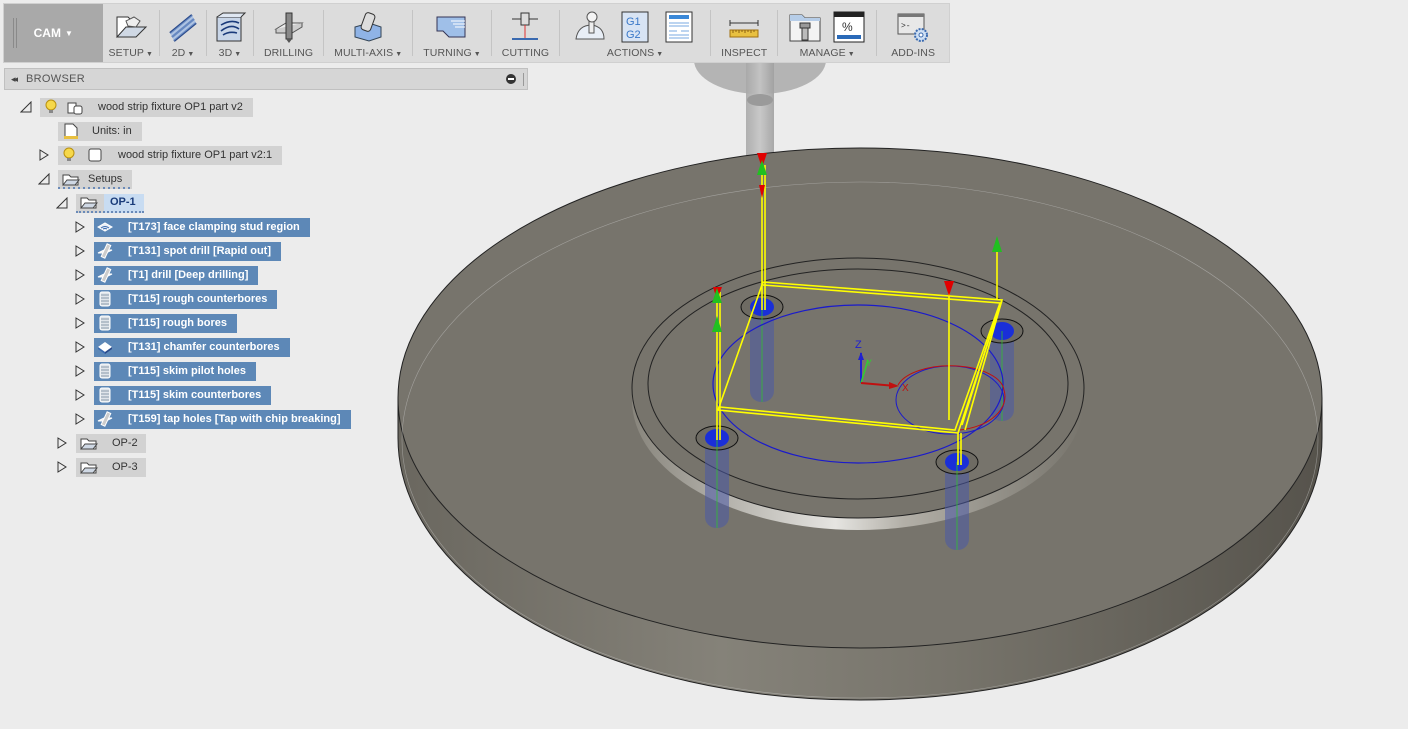 The height and width of the screenshot is (729, 1408). I want to click on operation-item: [T115] rough bores, so click(166, 323).